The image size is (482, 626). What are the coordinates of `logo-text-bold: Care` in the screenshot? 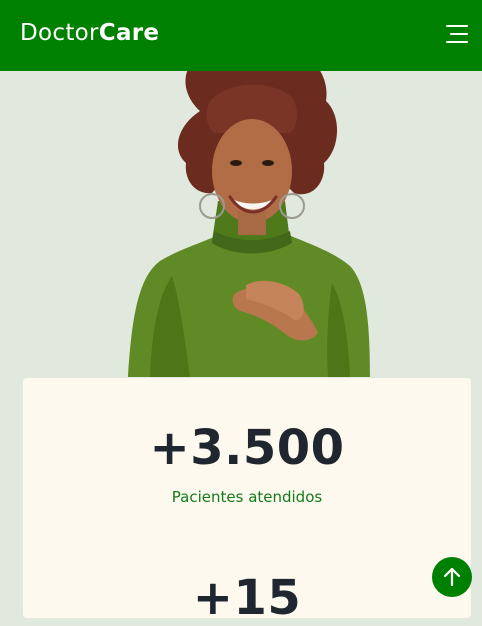 It's located at (129, 33).